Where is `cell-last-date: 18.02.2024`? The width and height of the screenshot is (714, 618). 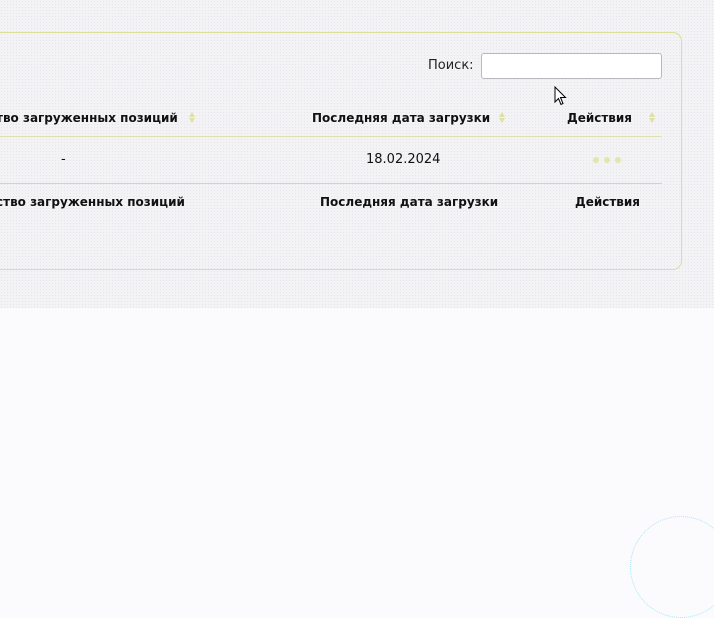 cell-last-date: 18.02.2024 is located at coordinates (403, 159).